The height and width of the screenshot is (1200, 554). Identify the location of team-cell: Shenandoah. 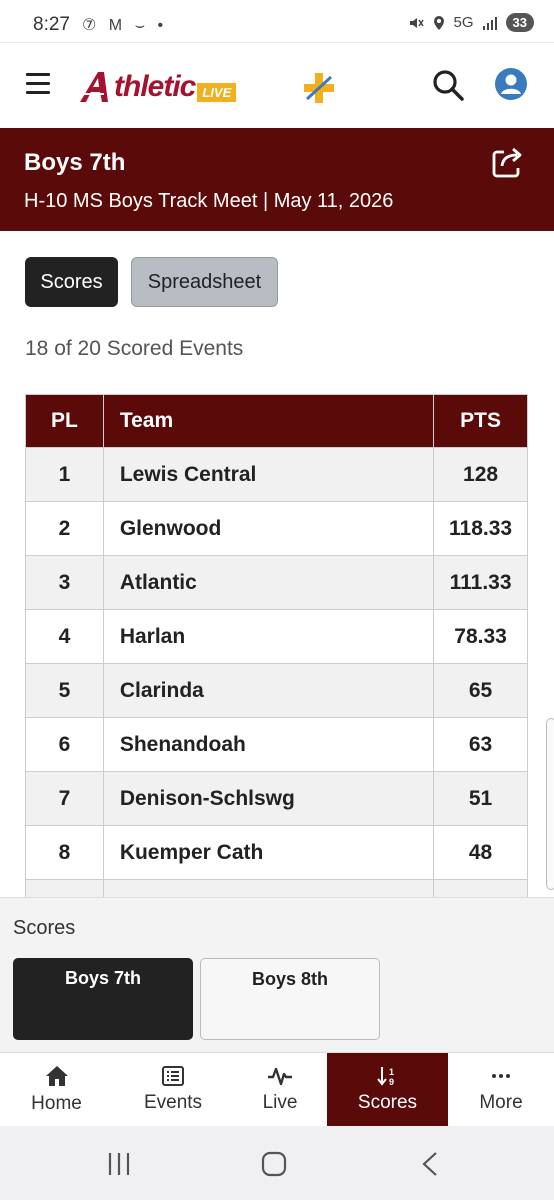
(268, 744).